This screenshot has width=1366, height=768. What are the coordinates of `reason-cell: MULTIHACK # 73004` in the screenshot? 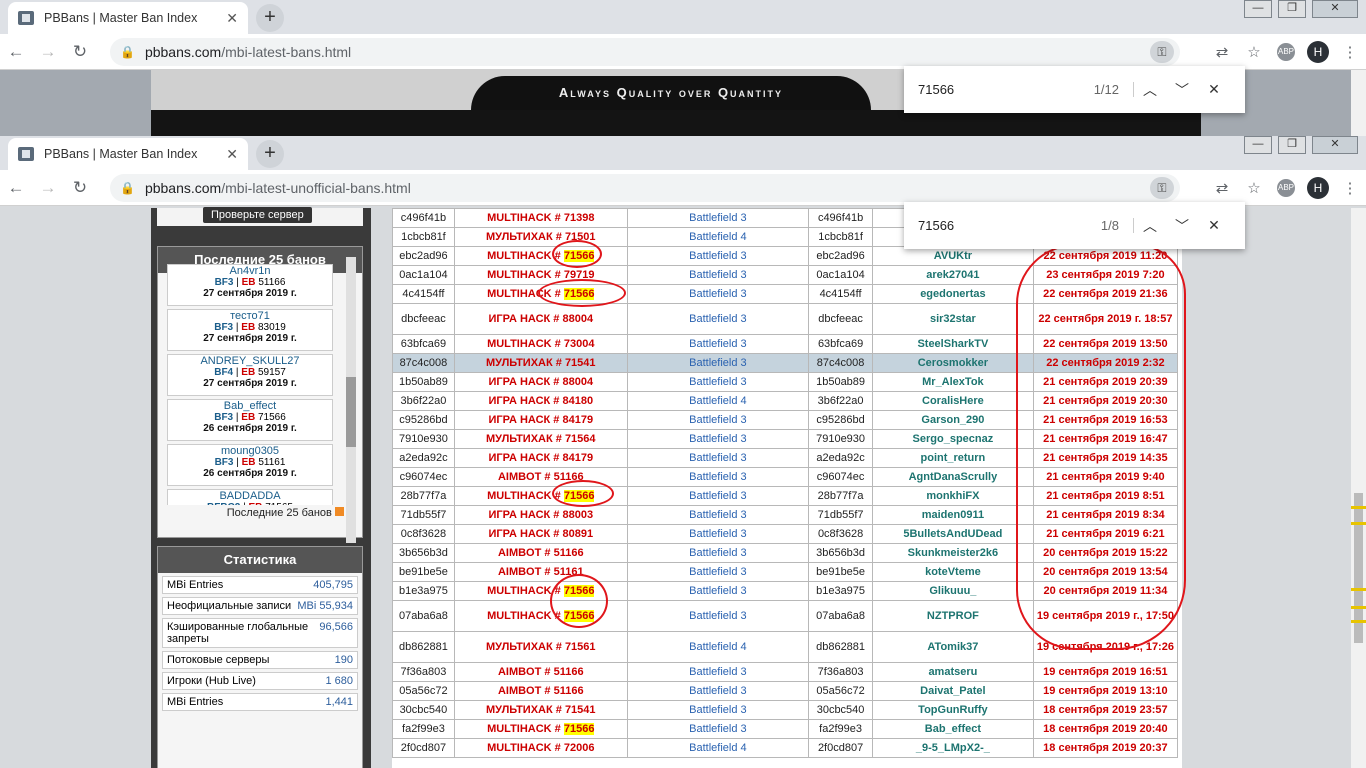 It's located at (540, 344).